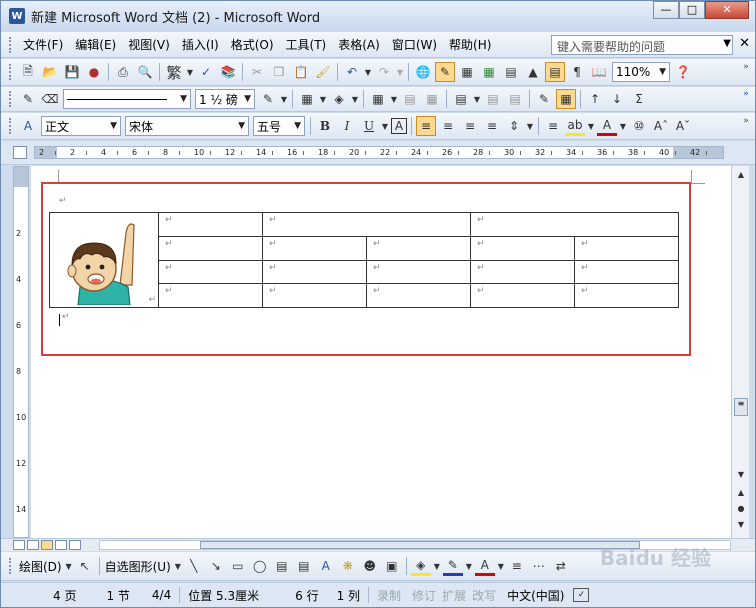  Describe the element at coordinates (414, 44) in the screenshot. I see `menu-window: 窗口(W)` at that location.